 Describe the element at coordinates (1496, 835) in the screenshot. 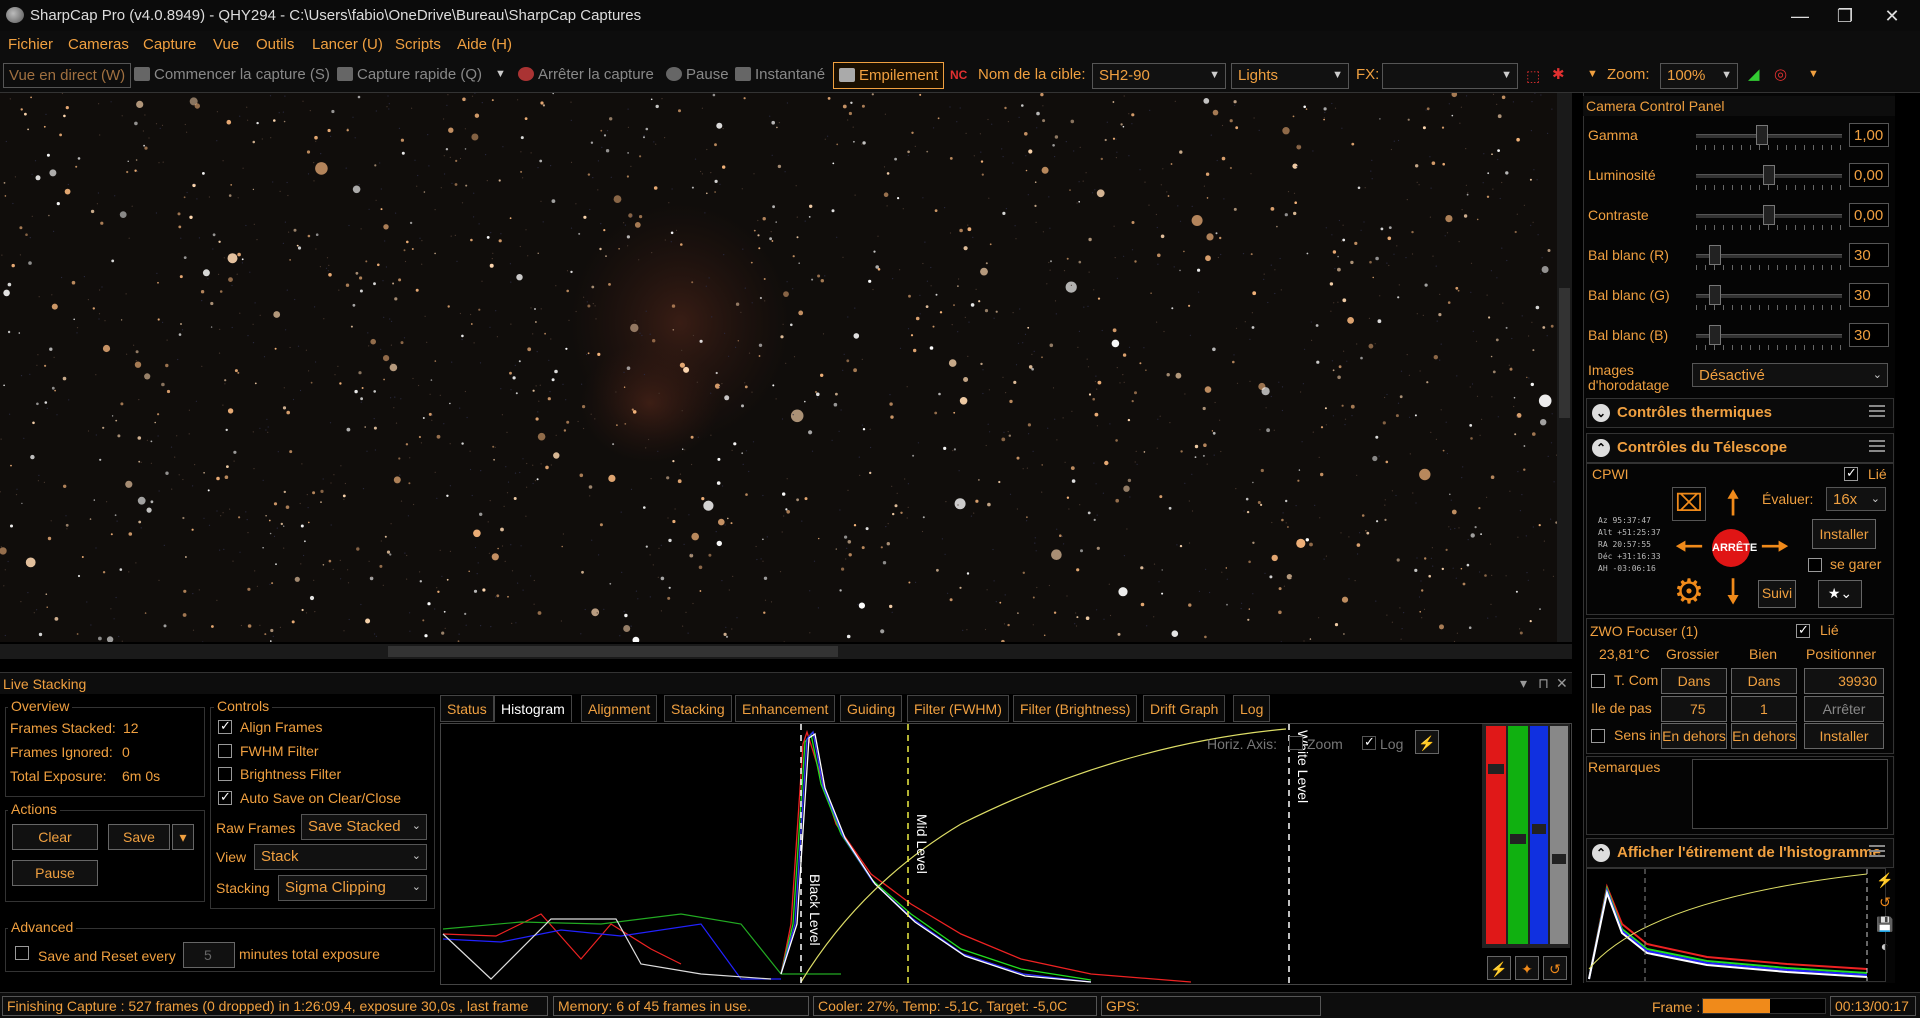

I see `red-channel-slider` at that location.